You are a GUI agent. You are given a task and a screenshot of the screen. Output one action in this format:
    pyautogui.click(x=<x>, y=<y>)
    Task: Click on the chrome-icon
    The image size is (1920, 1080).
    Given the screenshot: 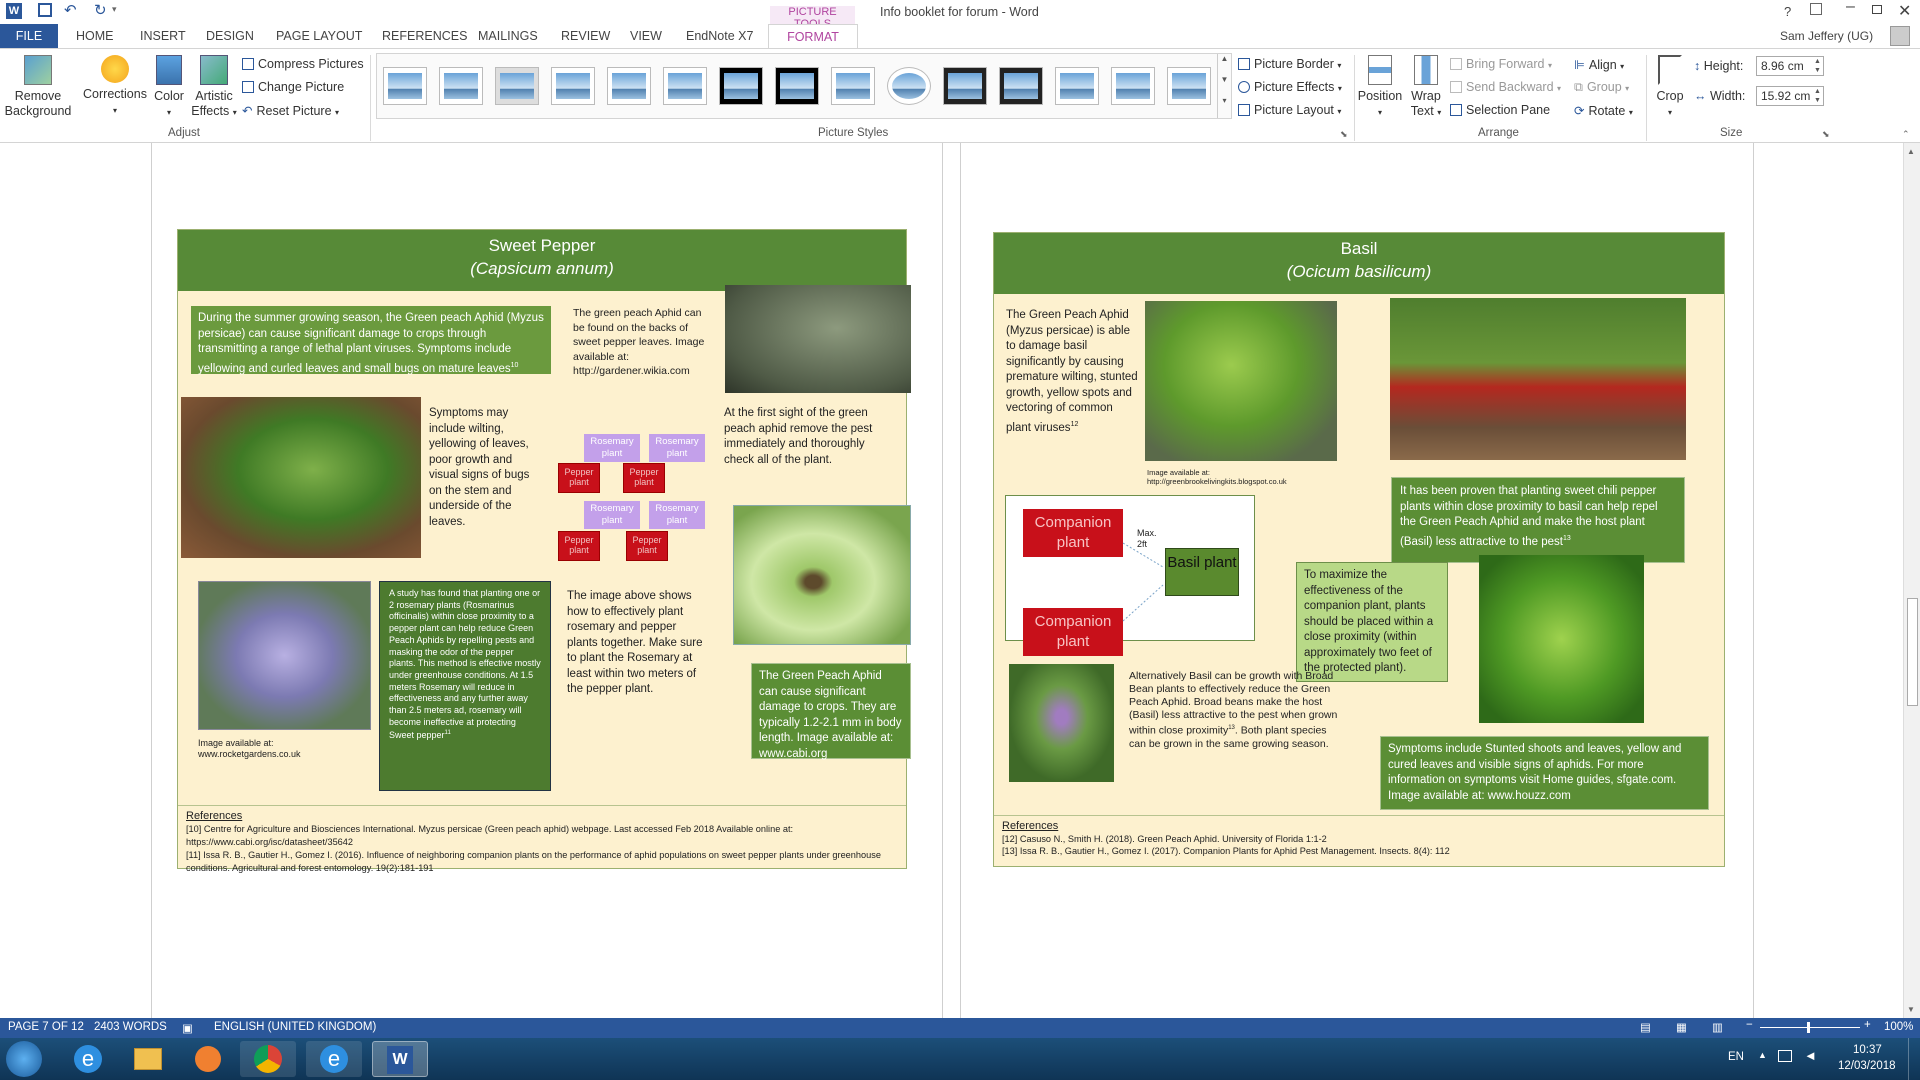 What is the action you would take?
    pyautogui.click(x=268, y=1059)
    